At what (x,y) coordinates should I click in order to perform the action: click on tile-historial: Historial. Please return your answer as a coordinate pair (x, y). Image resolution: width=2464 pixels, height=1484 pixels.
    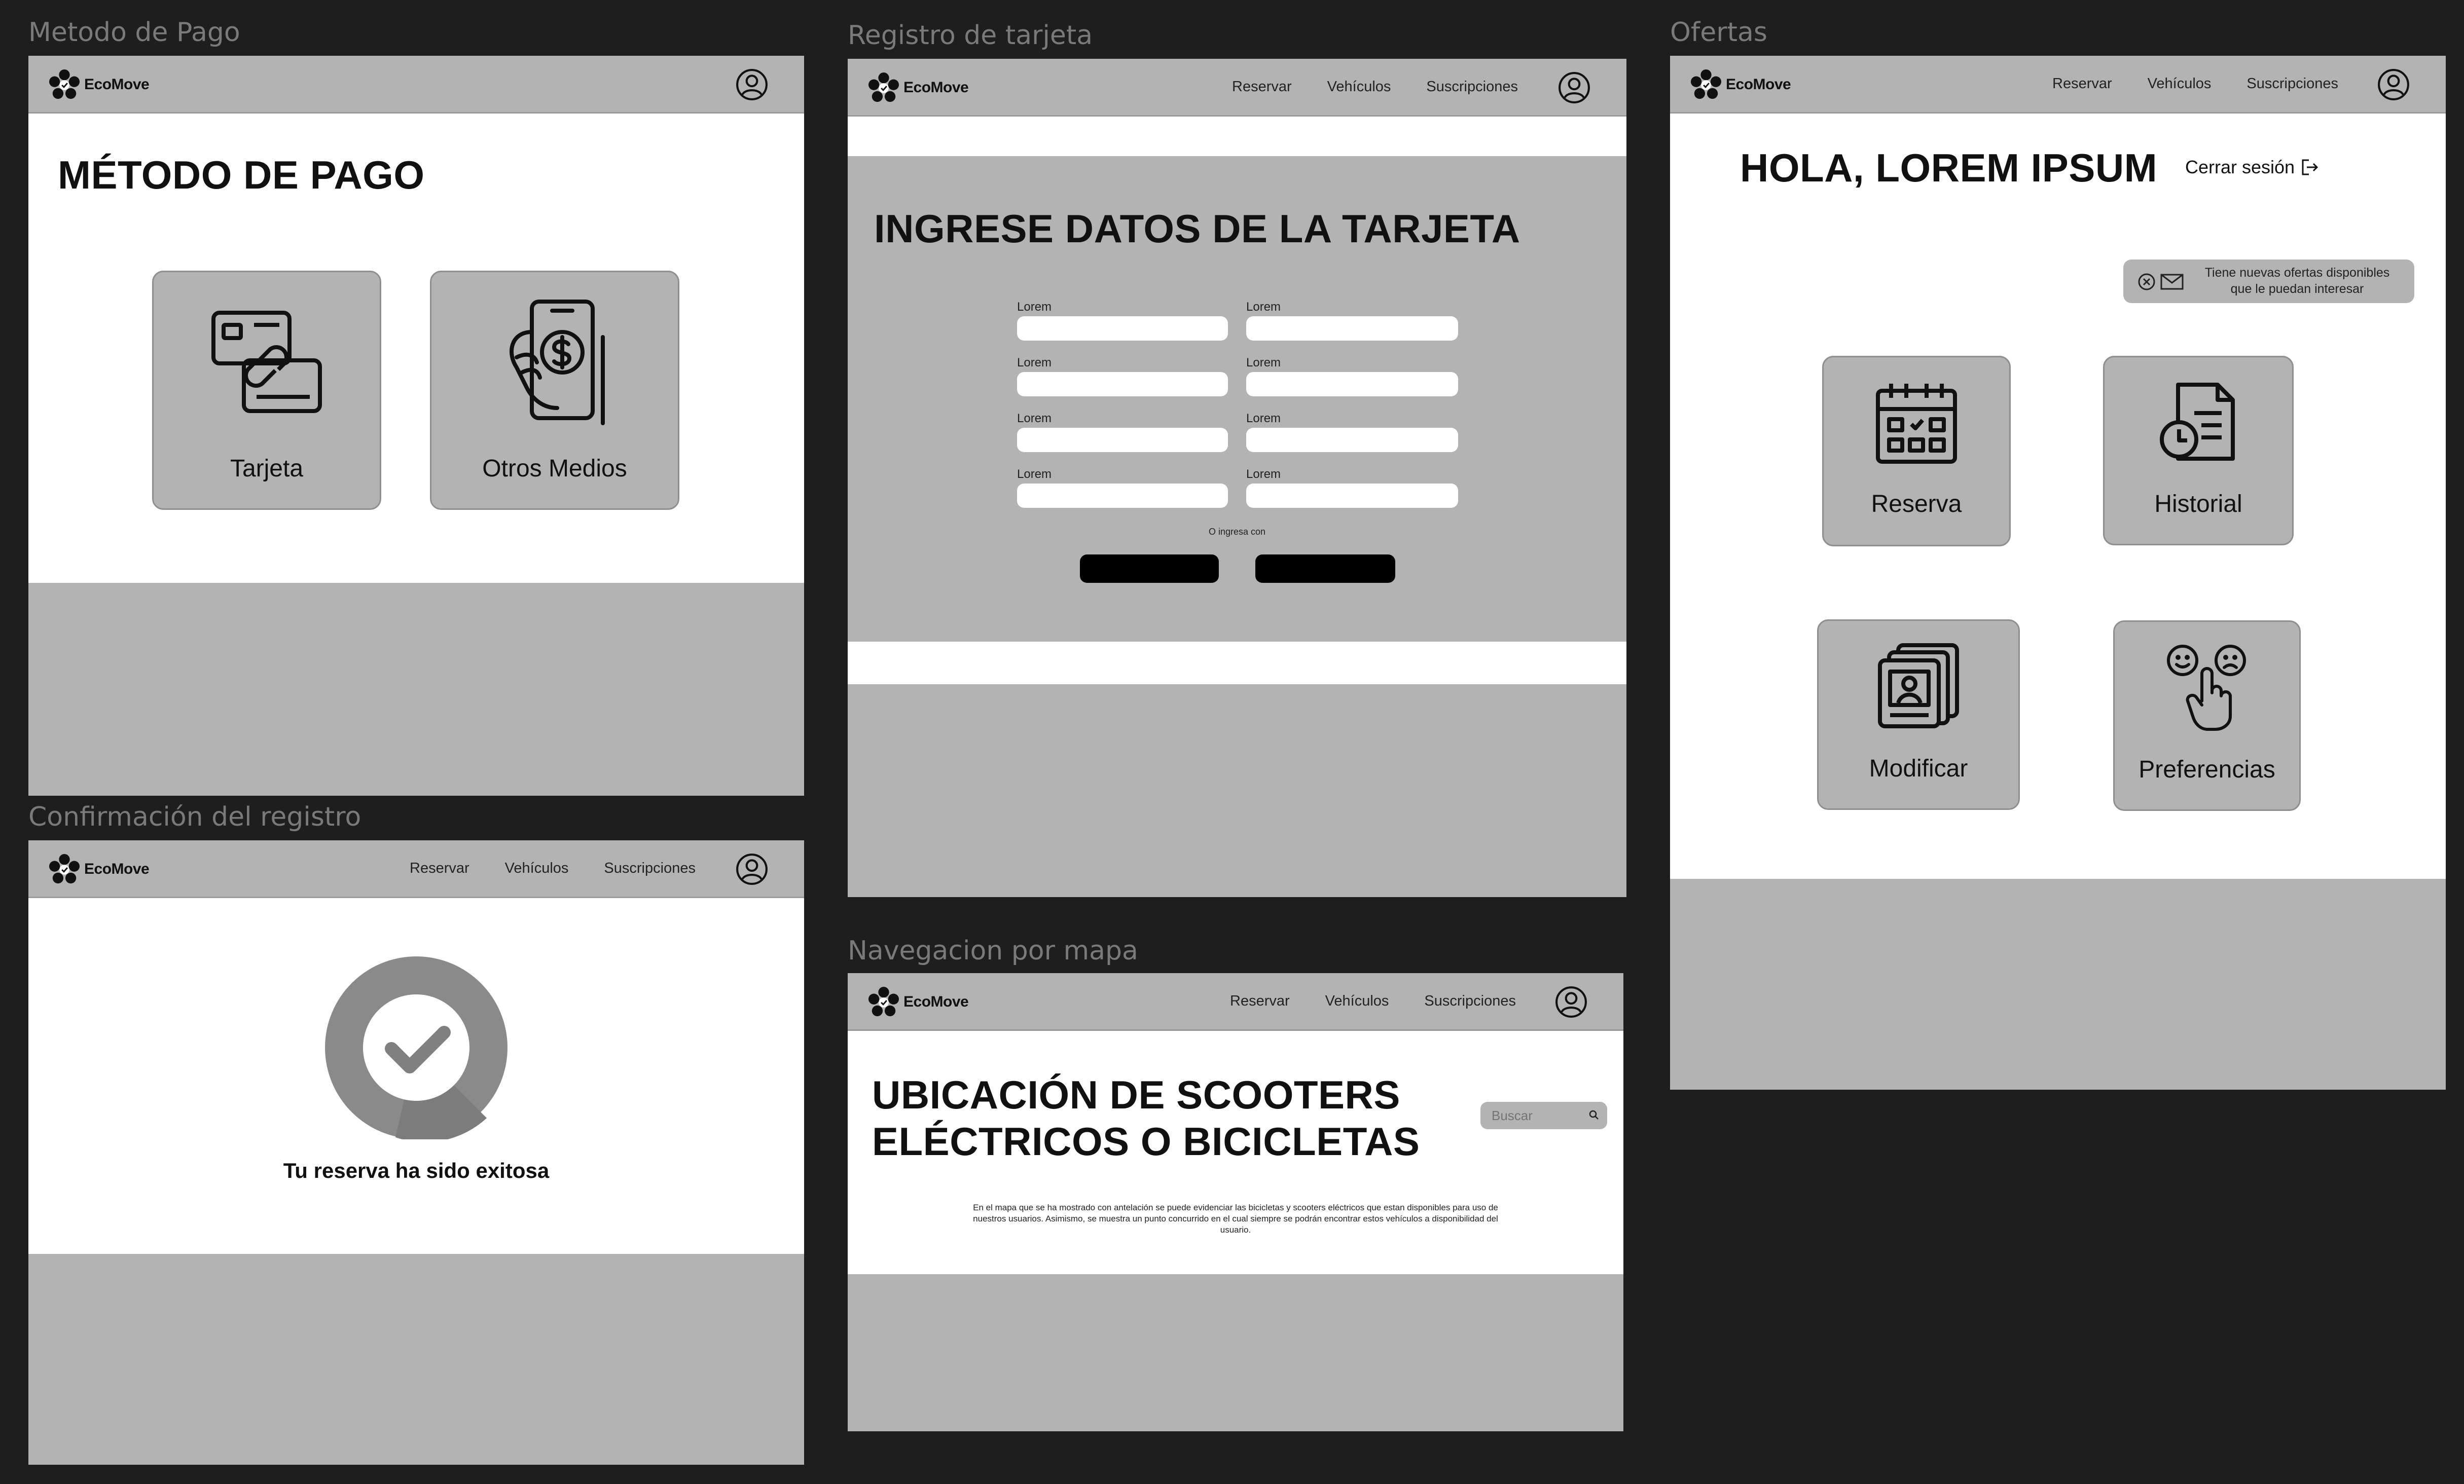
    Looking at the image, I should click on (2198, 450).